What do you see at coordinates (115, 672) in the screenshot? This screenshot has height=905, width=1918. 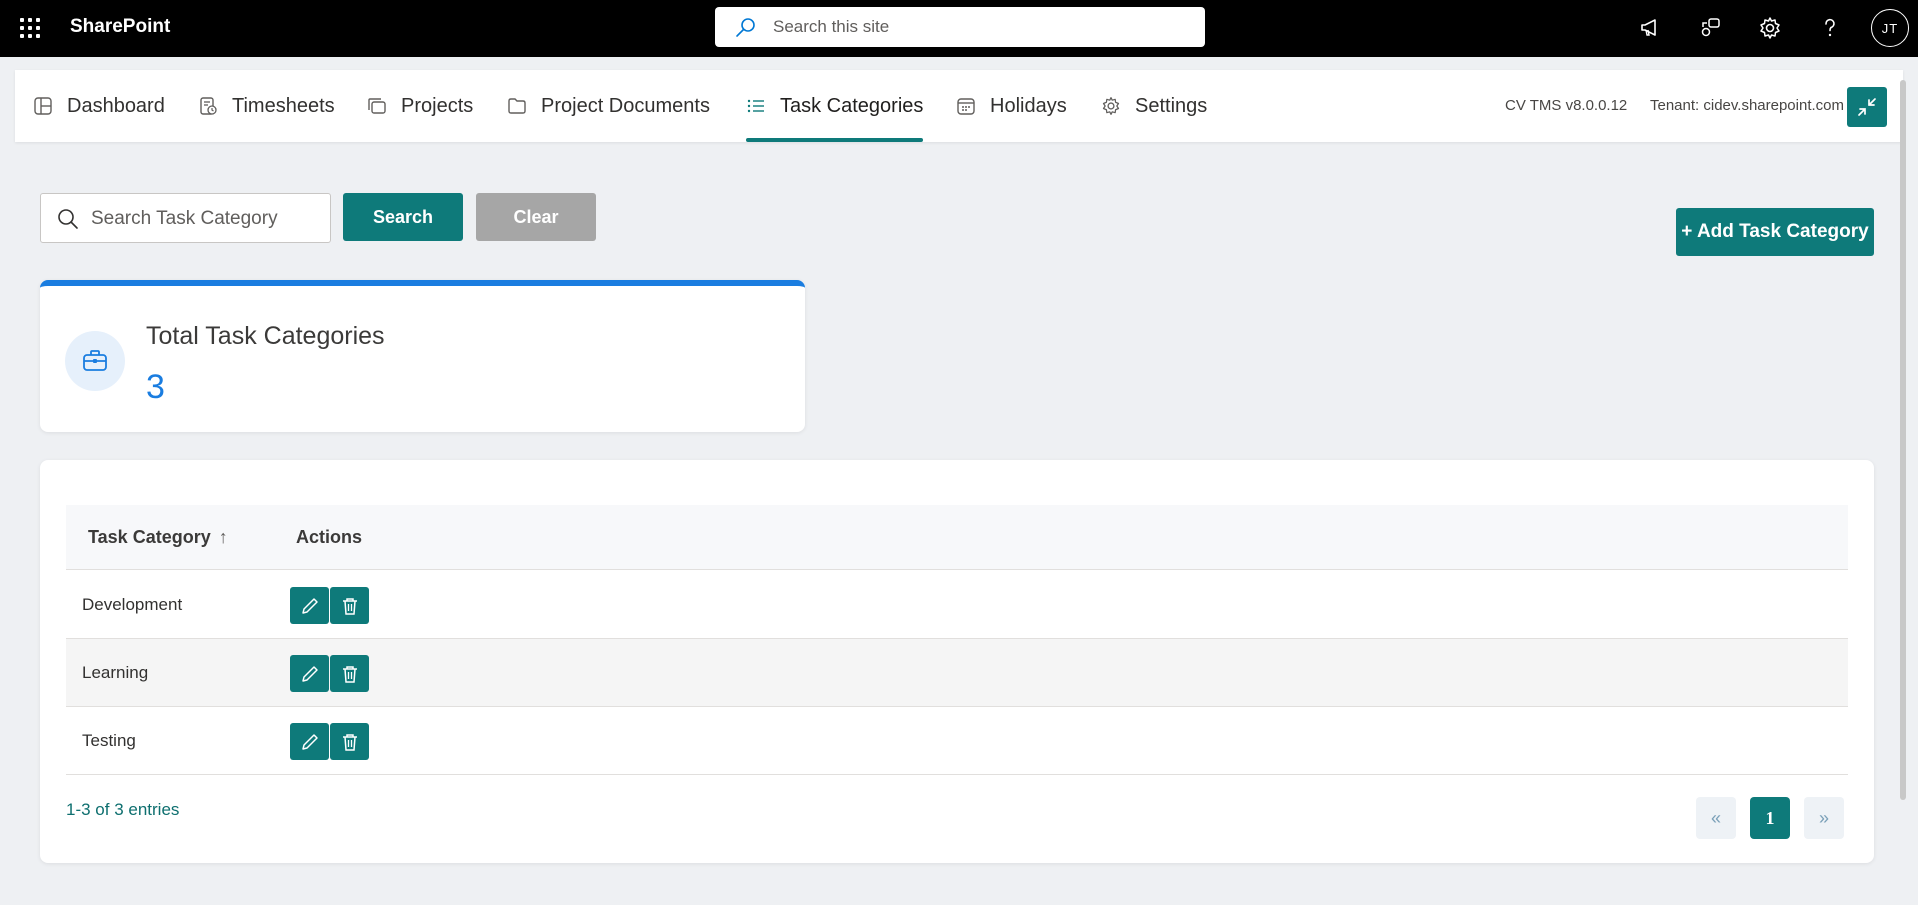 I see `task-category-name: Learning` at bounding box center [115, 672].